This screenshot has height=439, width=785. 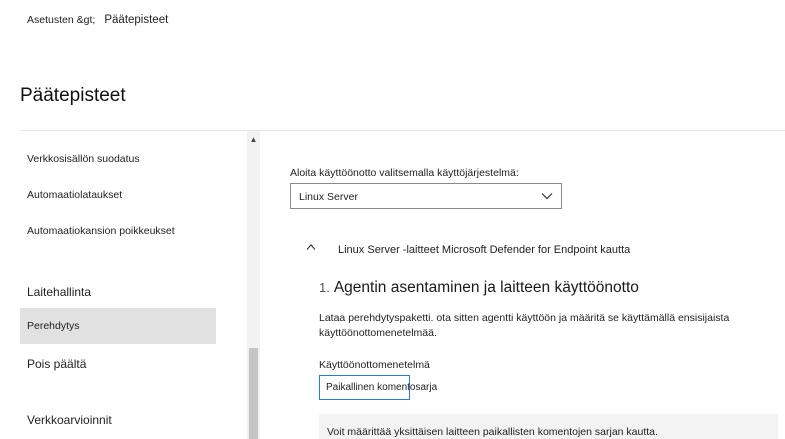 I want to click on deployment-method-label: Käyttöönottomenetelmä, so click(x=374, y=365).